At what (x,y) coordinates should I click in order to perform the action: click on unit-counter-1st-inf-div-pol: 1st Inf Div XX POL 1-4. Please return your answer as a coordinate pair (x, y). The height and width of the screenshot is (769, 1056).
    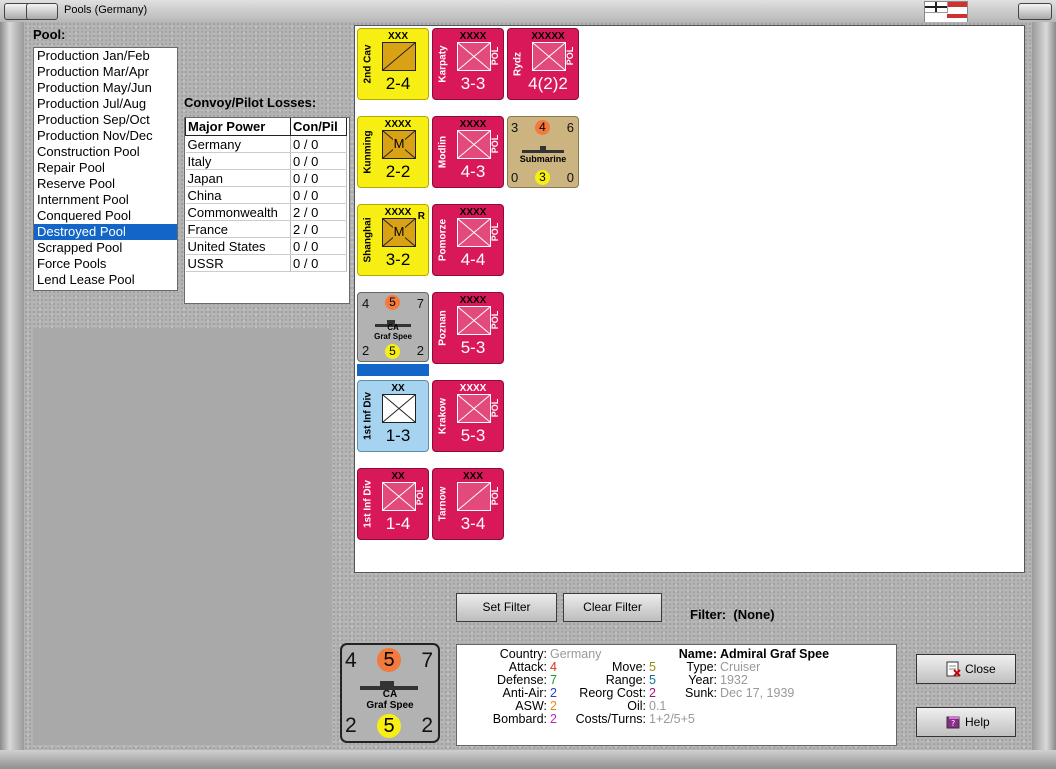
    Looking at the image, I should click on (393, 504).